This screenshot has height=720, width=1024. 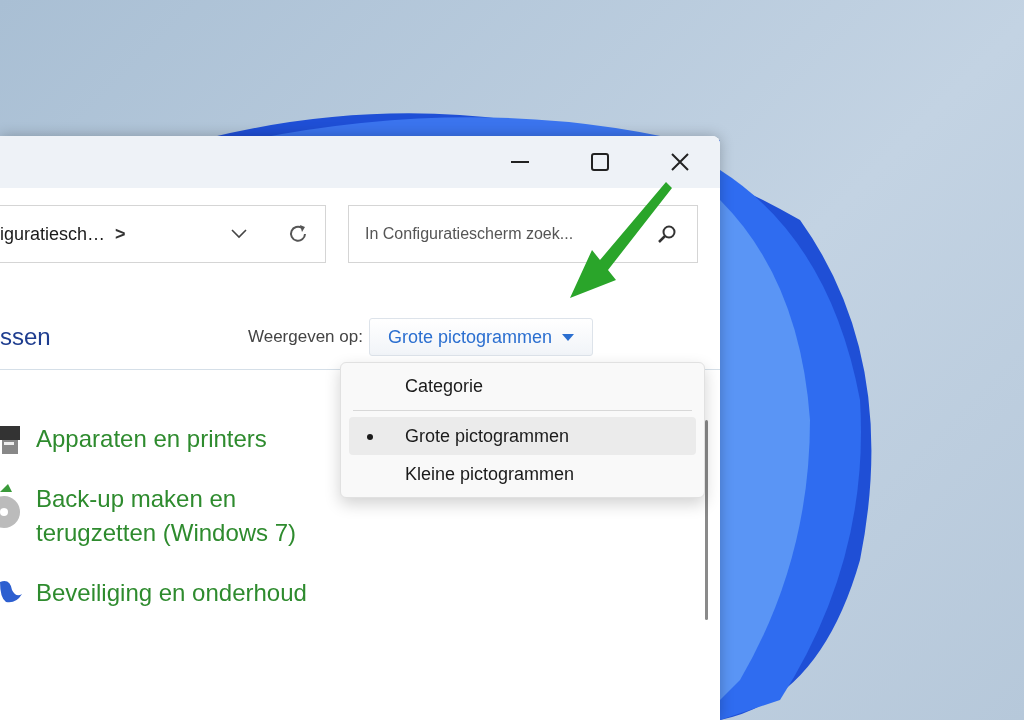 I want to click on close-icon, so click(x=680, y=162).